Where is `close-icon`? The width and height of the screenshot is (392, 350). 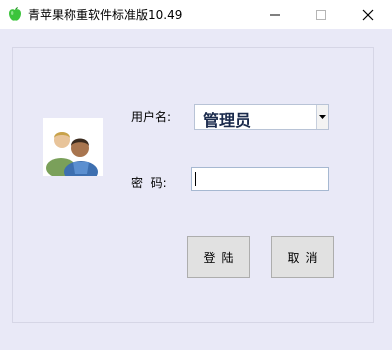
close-icon is located at coordinates (368, 14).